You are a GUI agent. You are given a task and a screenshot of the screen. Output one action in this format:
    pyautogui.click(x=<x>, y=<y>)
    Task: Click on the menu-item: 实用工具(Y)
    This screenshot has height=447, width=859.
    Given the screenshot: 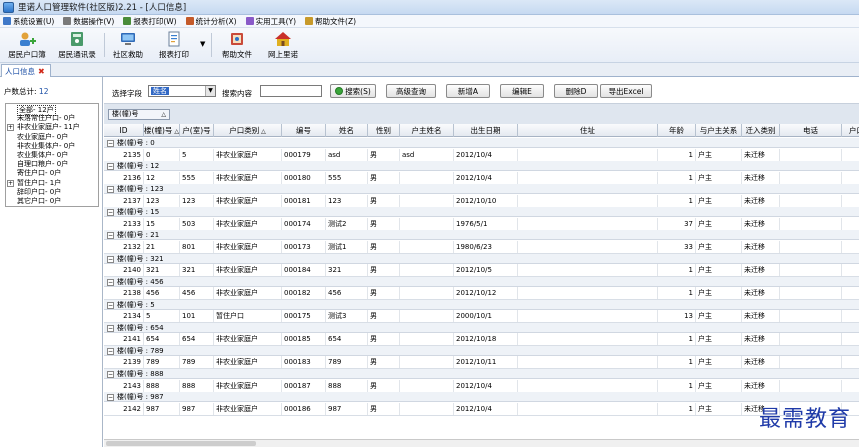 What is the action you would take?
    pyautogui.click(x=270, y=21)
    